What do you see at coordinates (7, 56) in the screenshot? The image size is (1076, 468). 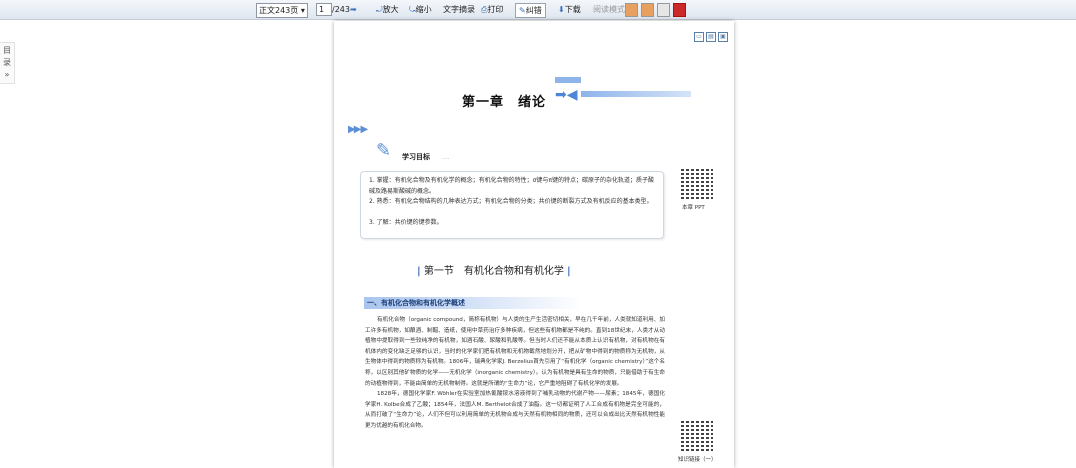 I see `toc-label: 目录` at bounding box center [7, 56].